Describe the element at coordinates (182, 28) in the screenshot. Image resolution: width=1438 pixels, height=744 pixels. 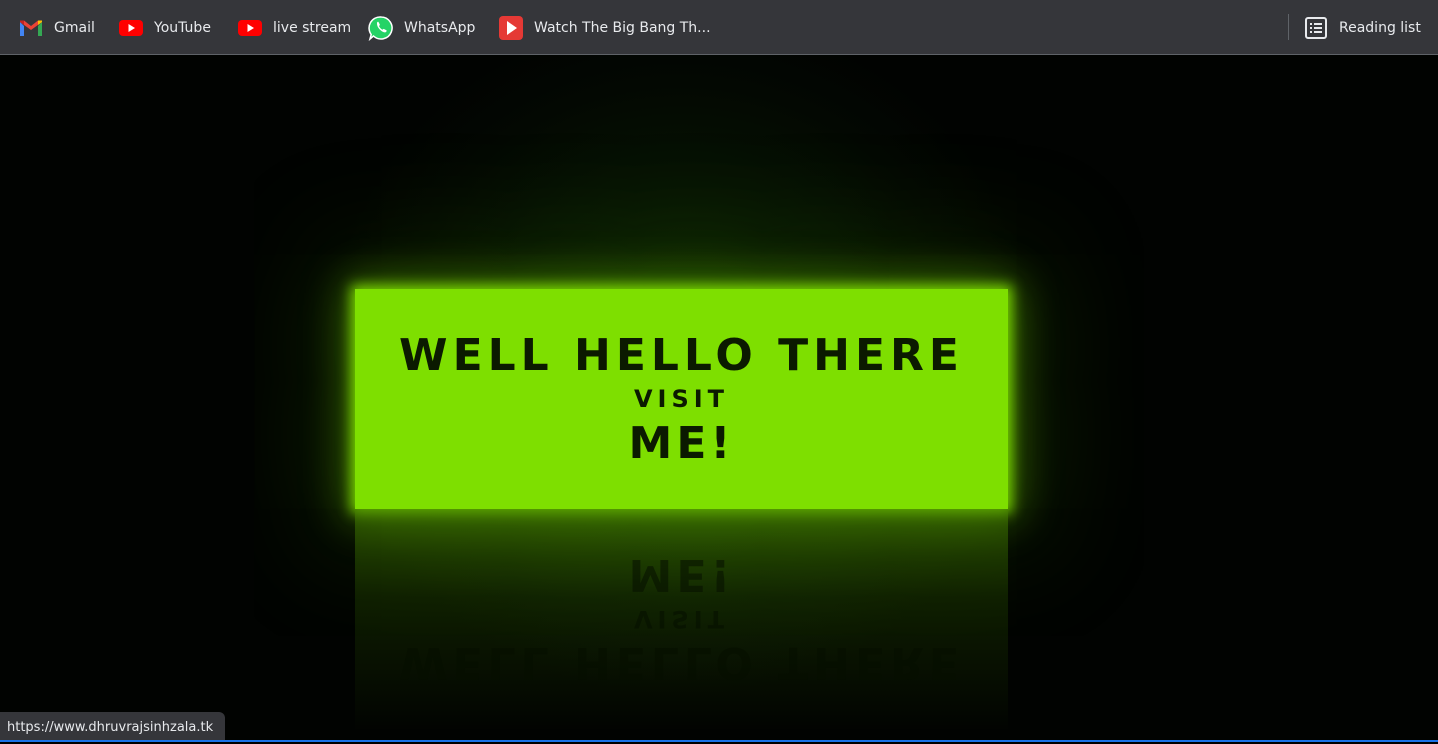
I see `bookmark-label: YouTube` at that location.